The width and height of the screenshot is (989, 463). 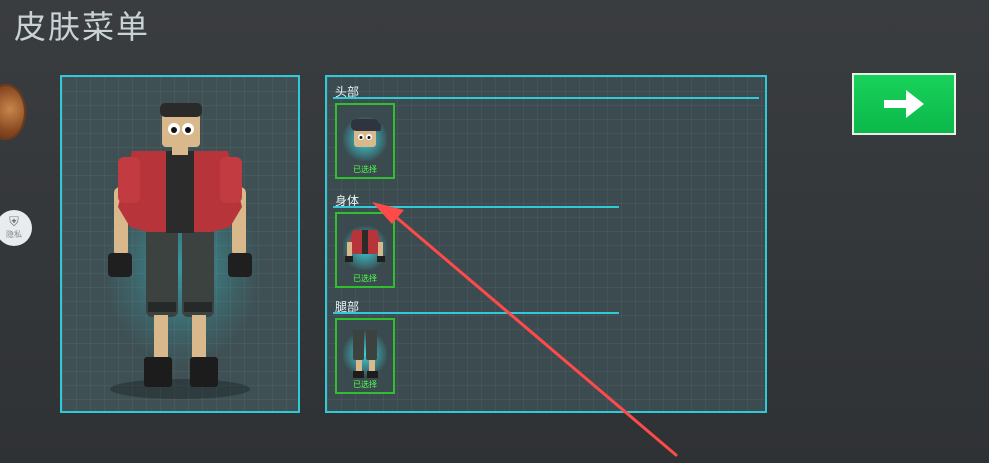 What do you see at coordinates (365, 278) in the screenshot?
I see `body-slot-status: 已选择` at bounding box center [365, 278].